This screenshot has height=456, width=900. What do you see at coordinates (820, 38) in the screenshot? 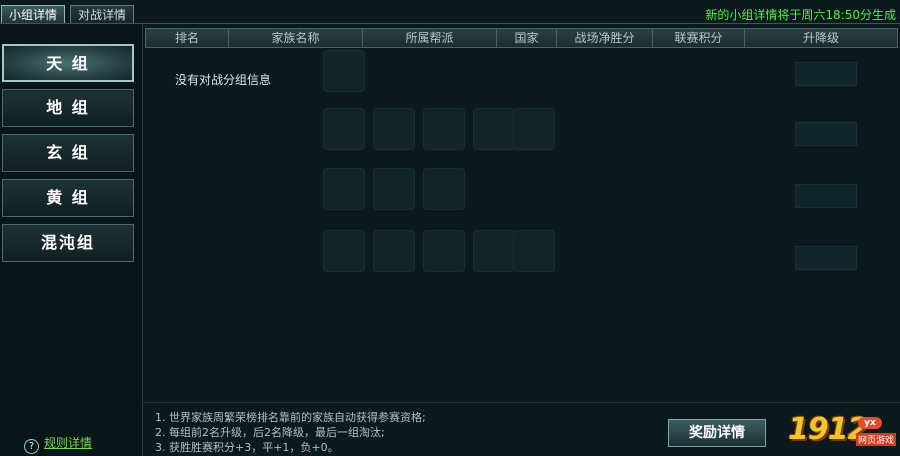
I see `column-header-promotion: 升降级` at bounding box center [820, 38].